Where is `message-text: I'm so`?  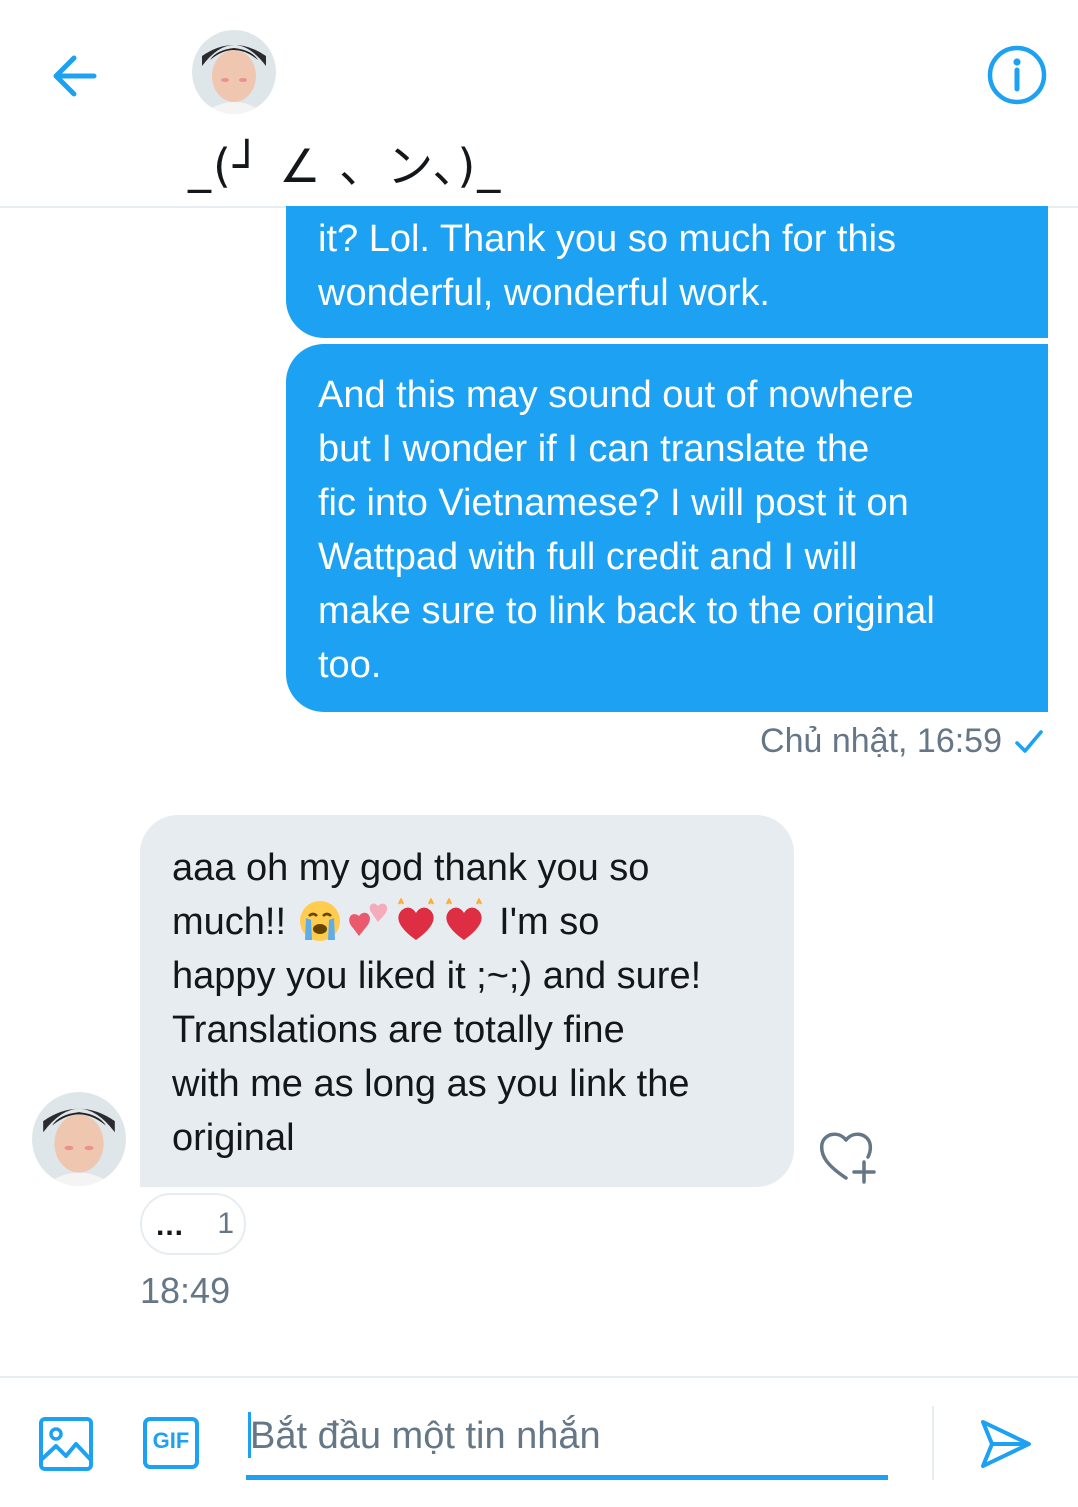 message-text: I'm so is located at coordinates (544, 922).